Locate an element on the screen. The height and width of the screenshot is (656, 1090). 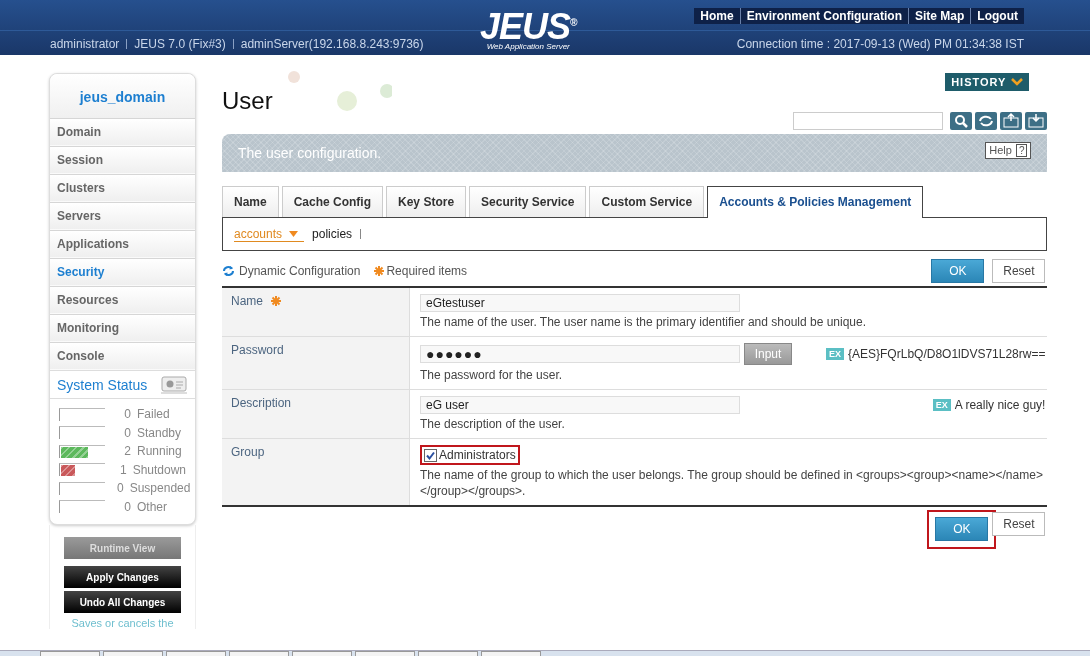
password-field: ●●●●●● is located at coordinates (580, 354).